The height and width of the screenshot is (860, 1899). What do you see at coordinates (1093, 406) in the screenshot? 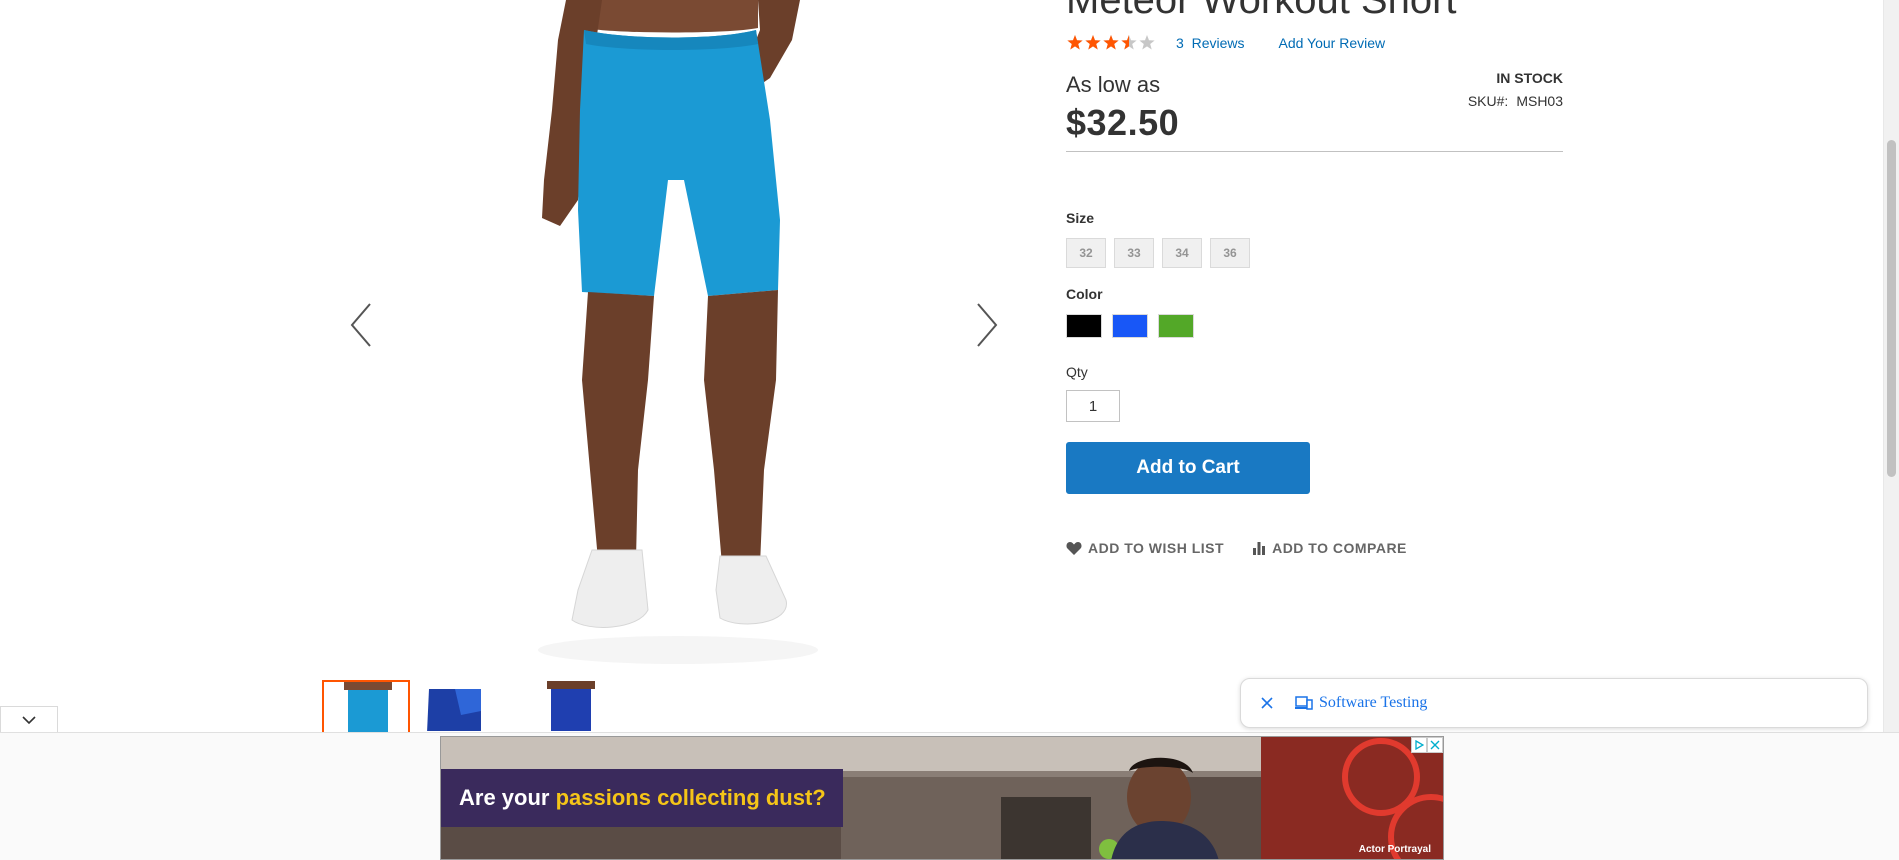
I see `qty-input` at bounding box center [1093, 406].